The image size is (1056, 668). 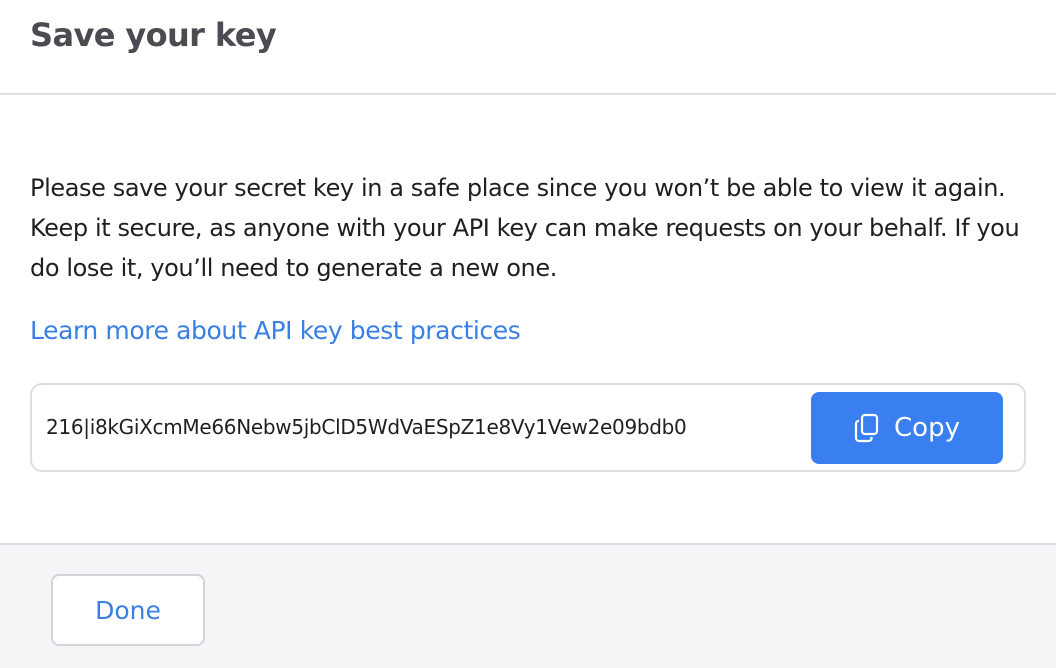 What do you see at coordinates (867, 428) in the screenshot?
I see `copy-icon` at bounding box center [867, 428].